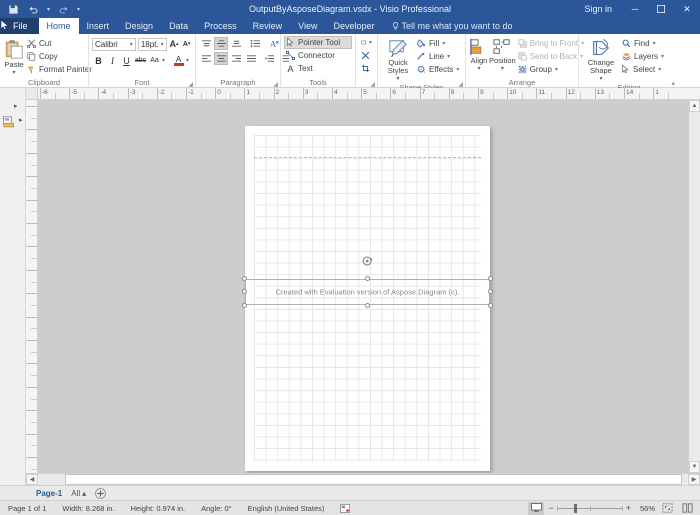  Describe the element at coordinates (286, 508) in the screenshot. I see `status-language: English (United States)` at that location.